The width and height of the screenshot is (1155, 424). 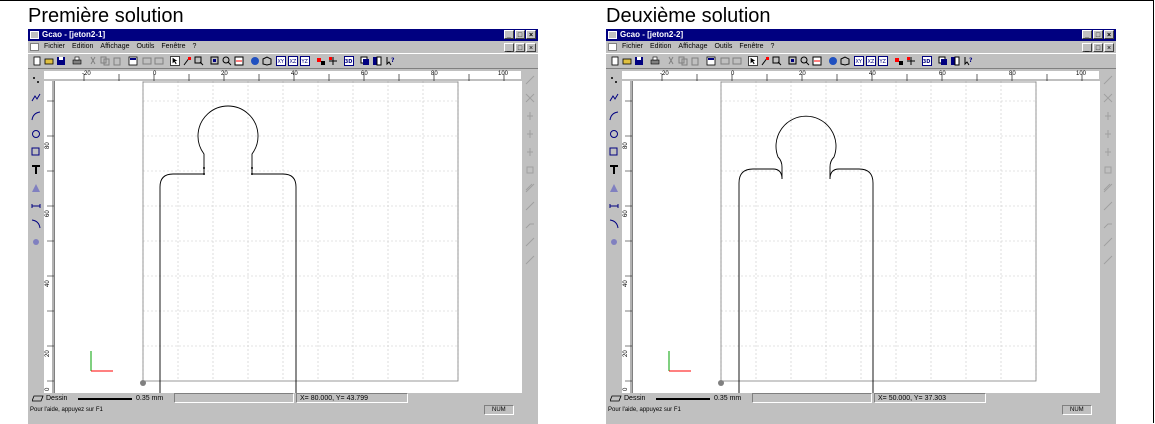 What do you see at coordinates (632, 47) in the screenshot?
I see `menu-fichier: Fichier` at bounding box center [632, 47].